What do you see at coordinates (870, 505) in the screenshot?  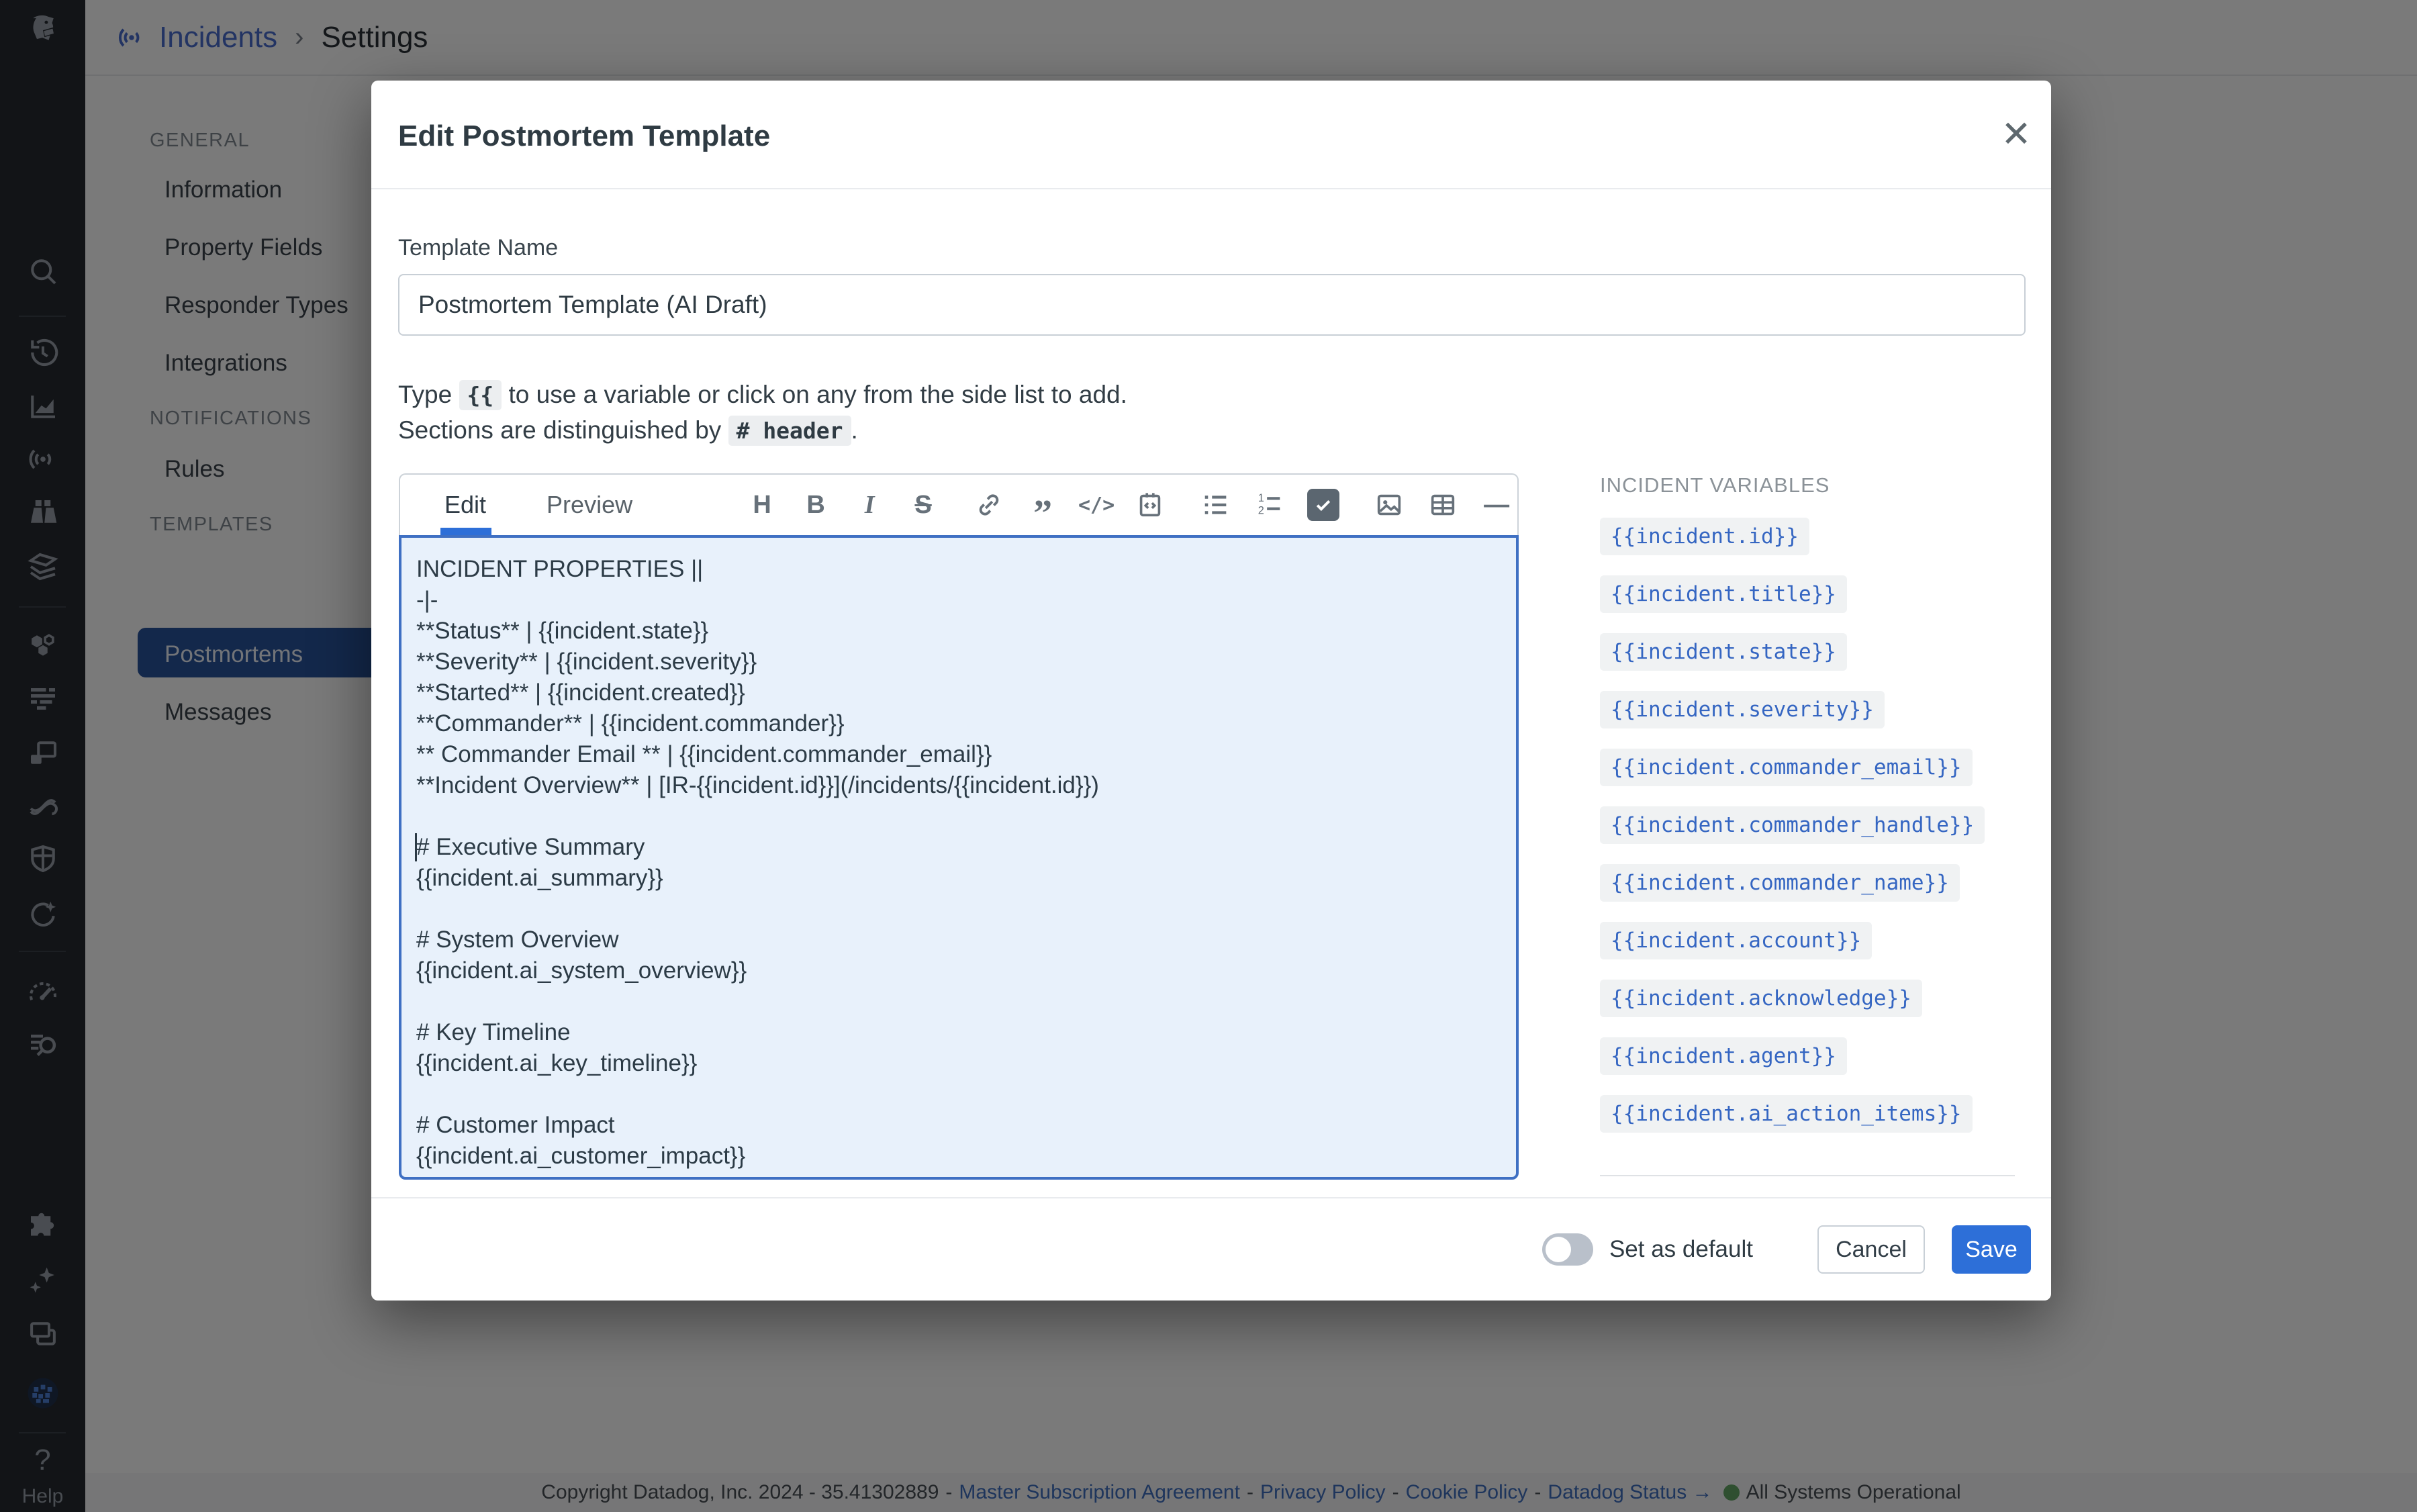 I see `italic-button: I` at bounding box center [870, 505].